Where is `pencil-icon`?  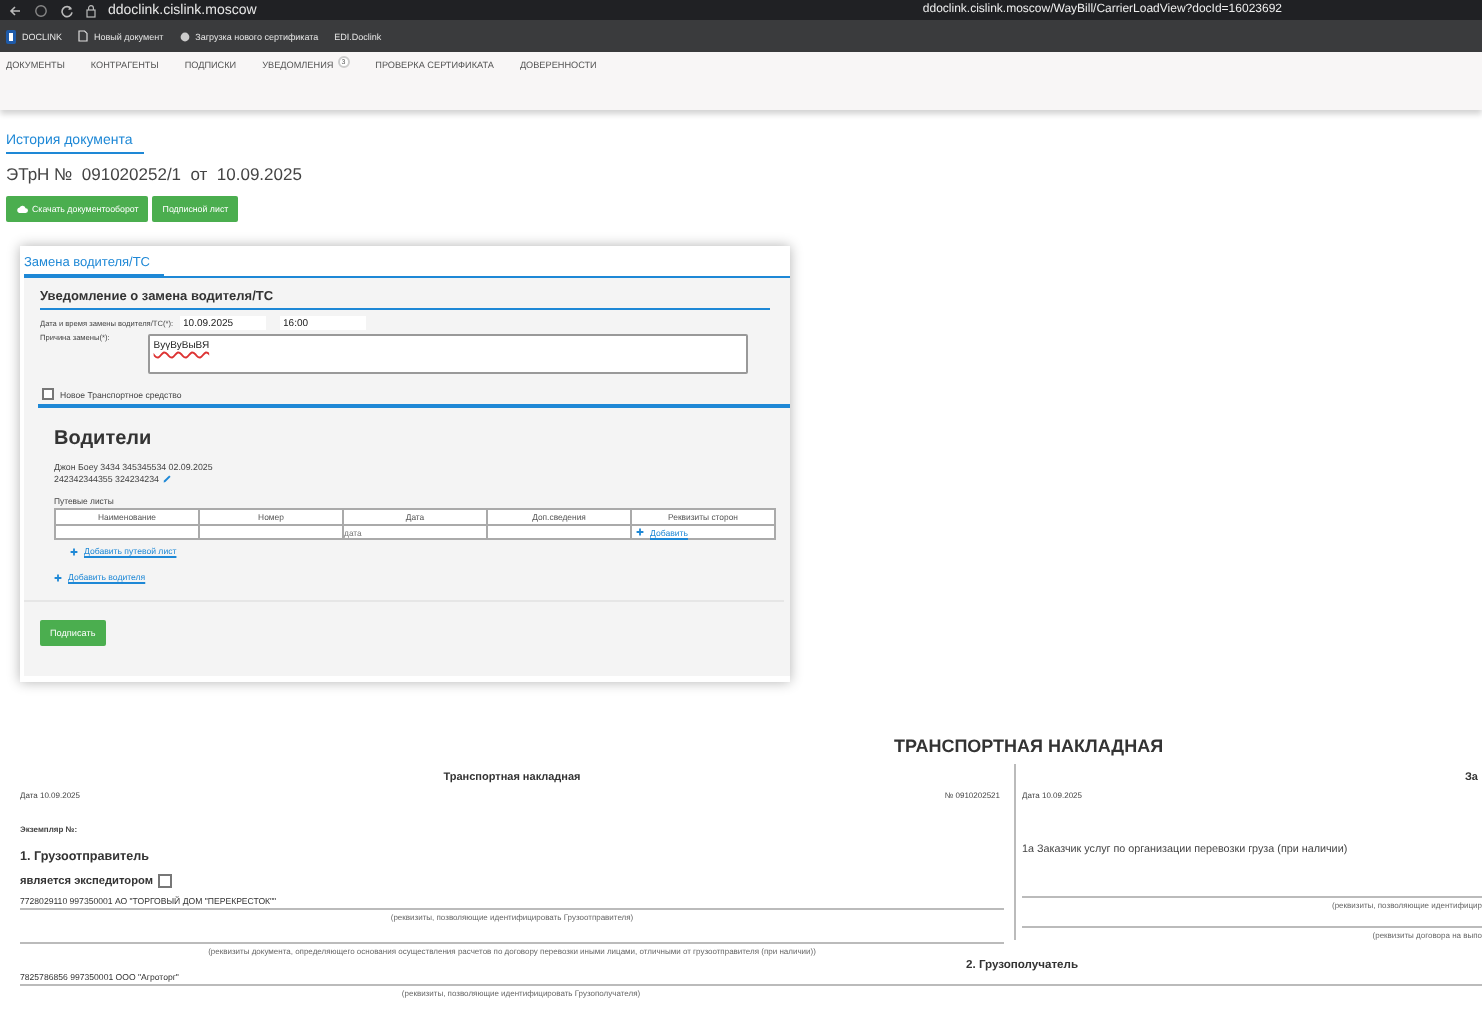 pencil-icon is located at coordinates (166, 479).